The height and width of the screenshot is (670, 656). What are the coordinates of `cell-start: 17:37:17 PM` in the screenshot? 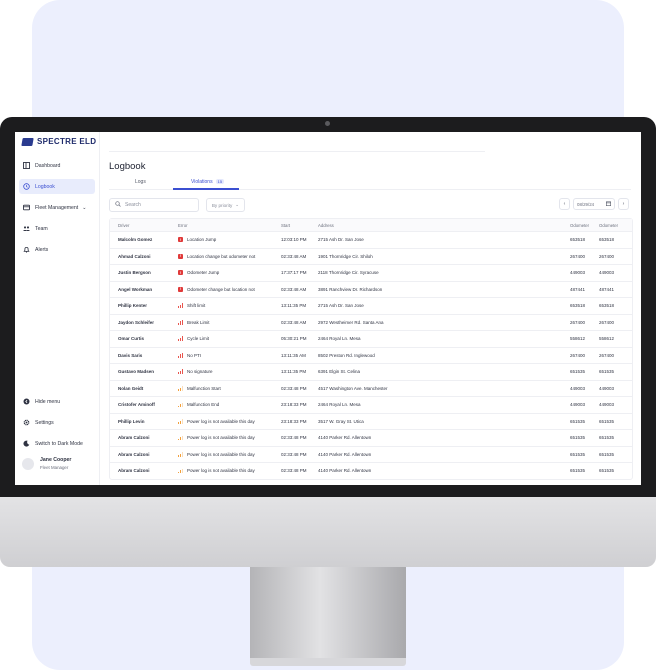 It's located at (294, 273).